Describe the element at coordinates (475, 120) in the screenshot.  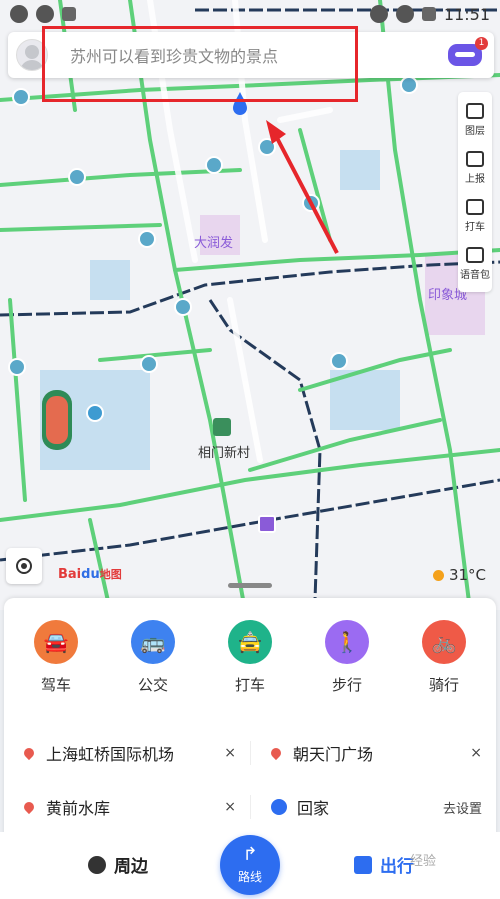
I see `tool-layers: 图层` at that location.